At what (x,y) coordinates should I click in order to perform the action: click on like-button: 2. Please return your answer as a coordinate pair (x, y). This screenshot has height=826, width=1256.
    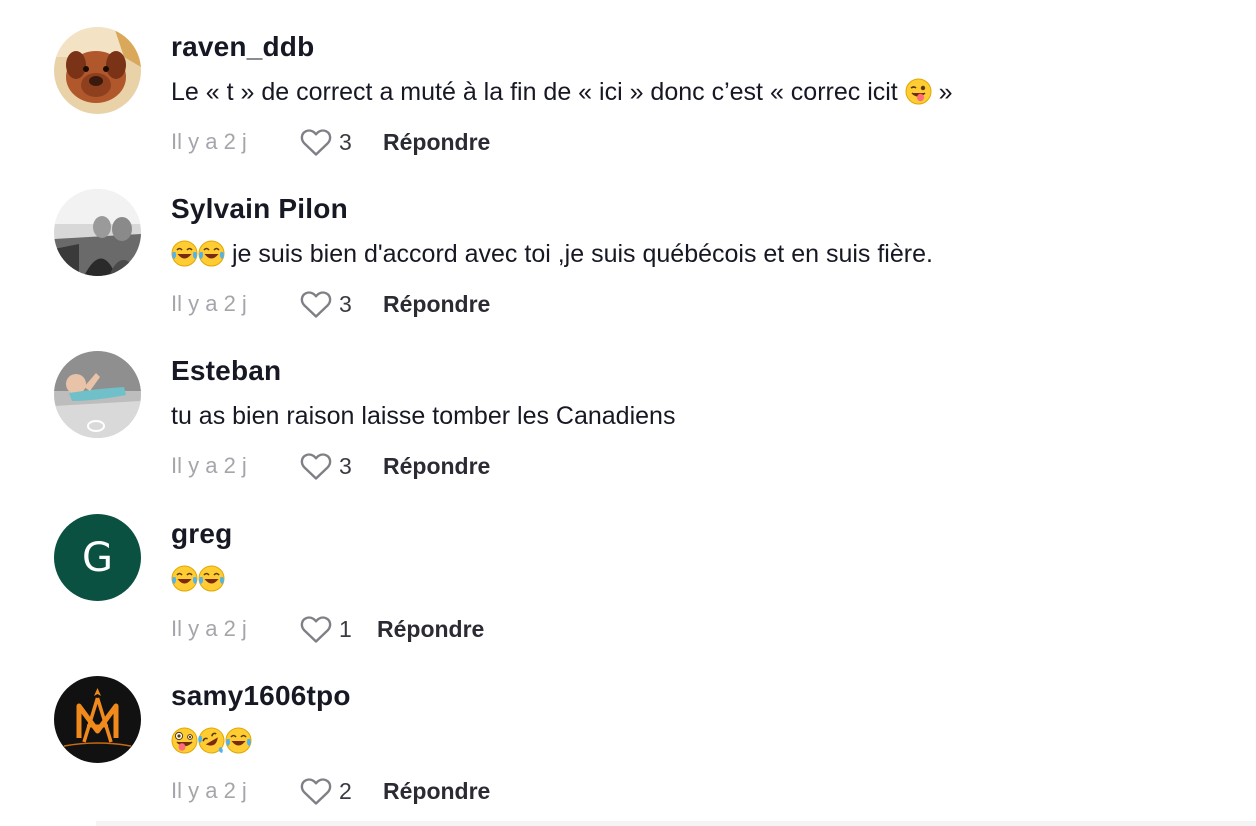
    Looking at the image, I should click on (341, 791).